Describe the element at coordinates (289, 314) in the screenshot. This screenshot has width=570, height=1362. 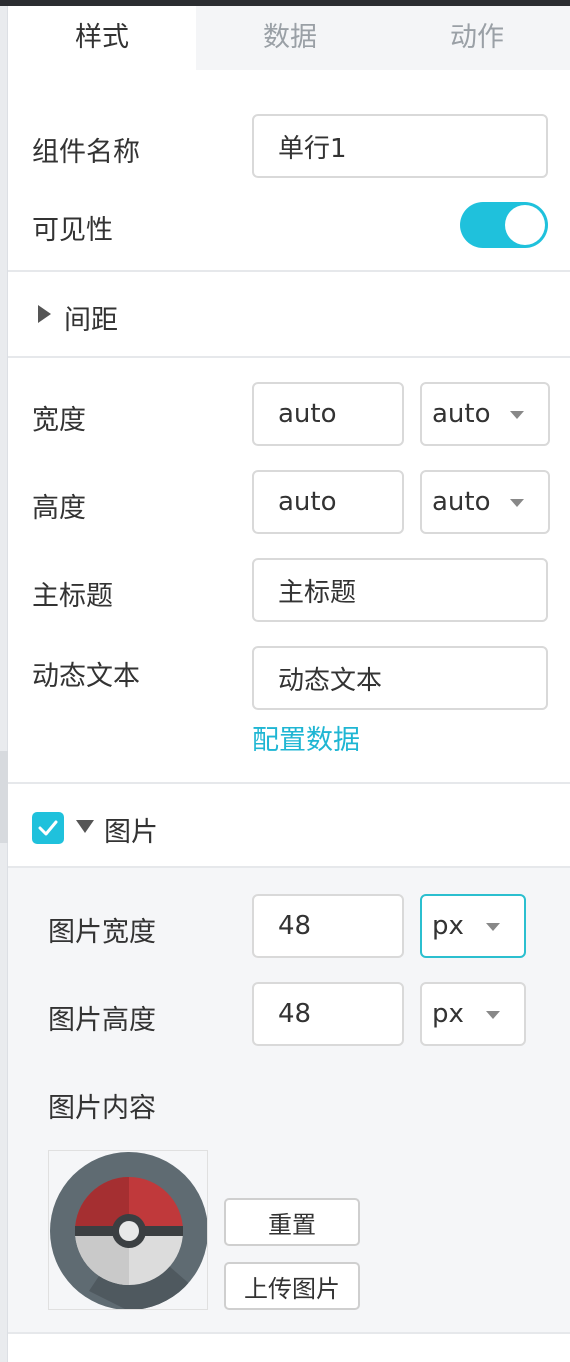
I see `spacing-section-header: 间距` at that location.